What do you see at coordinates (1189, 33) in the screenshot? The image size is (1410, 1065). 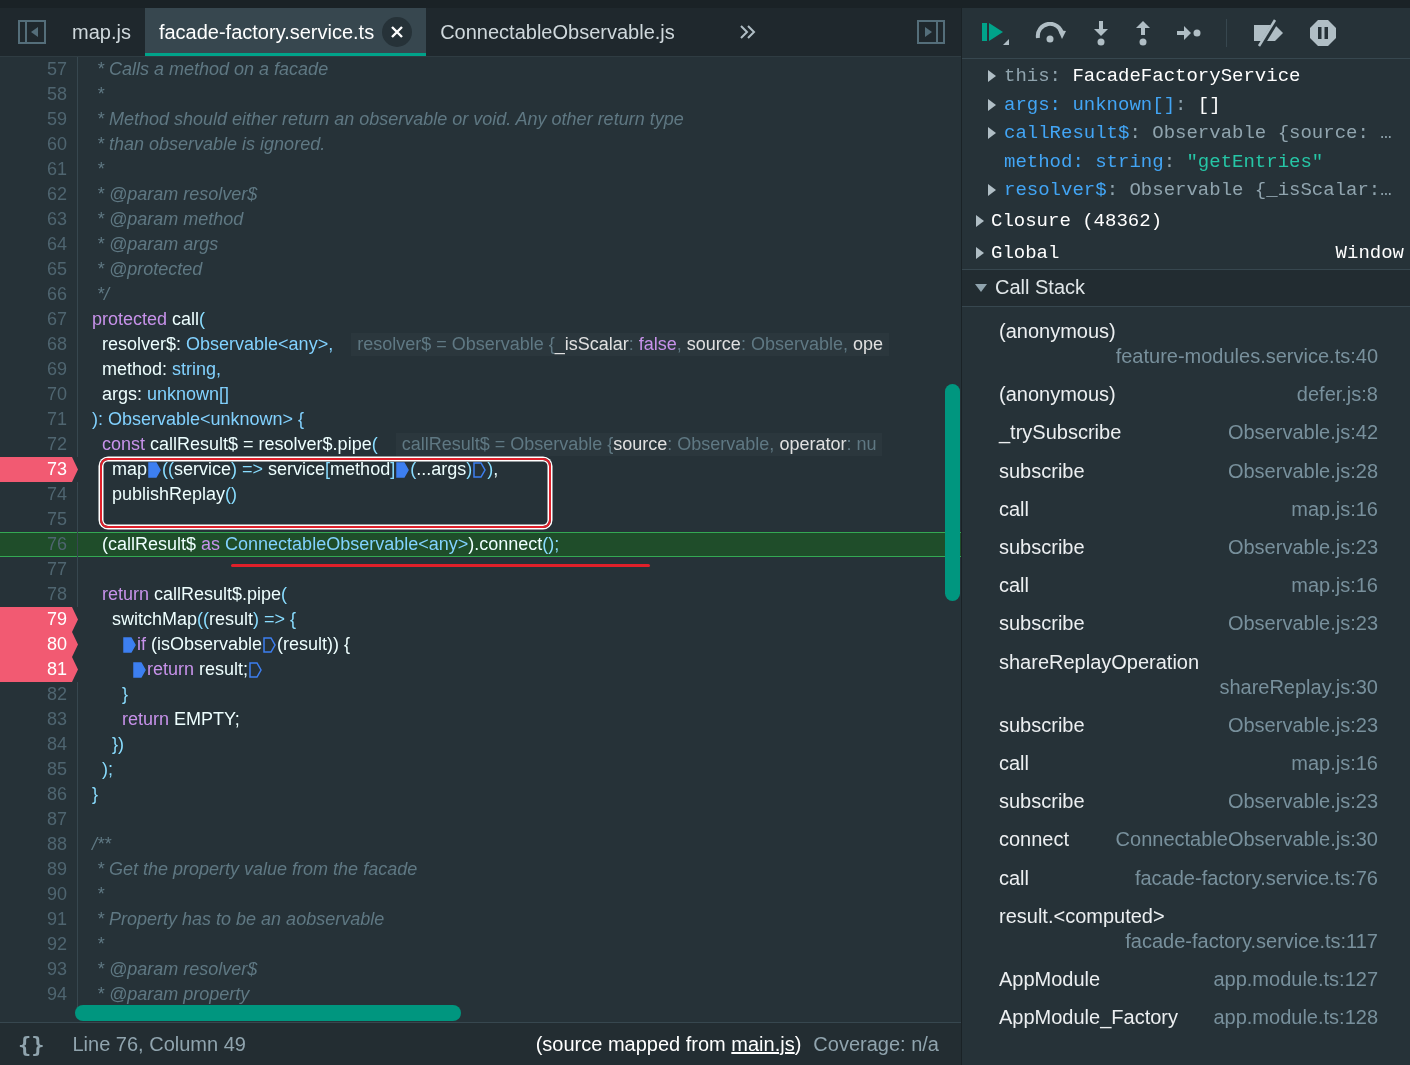 I see `step-icon` at bounding box center [1189, 33].